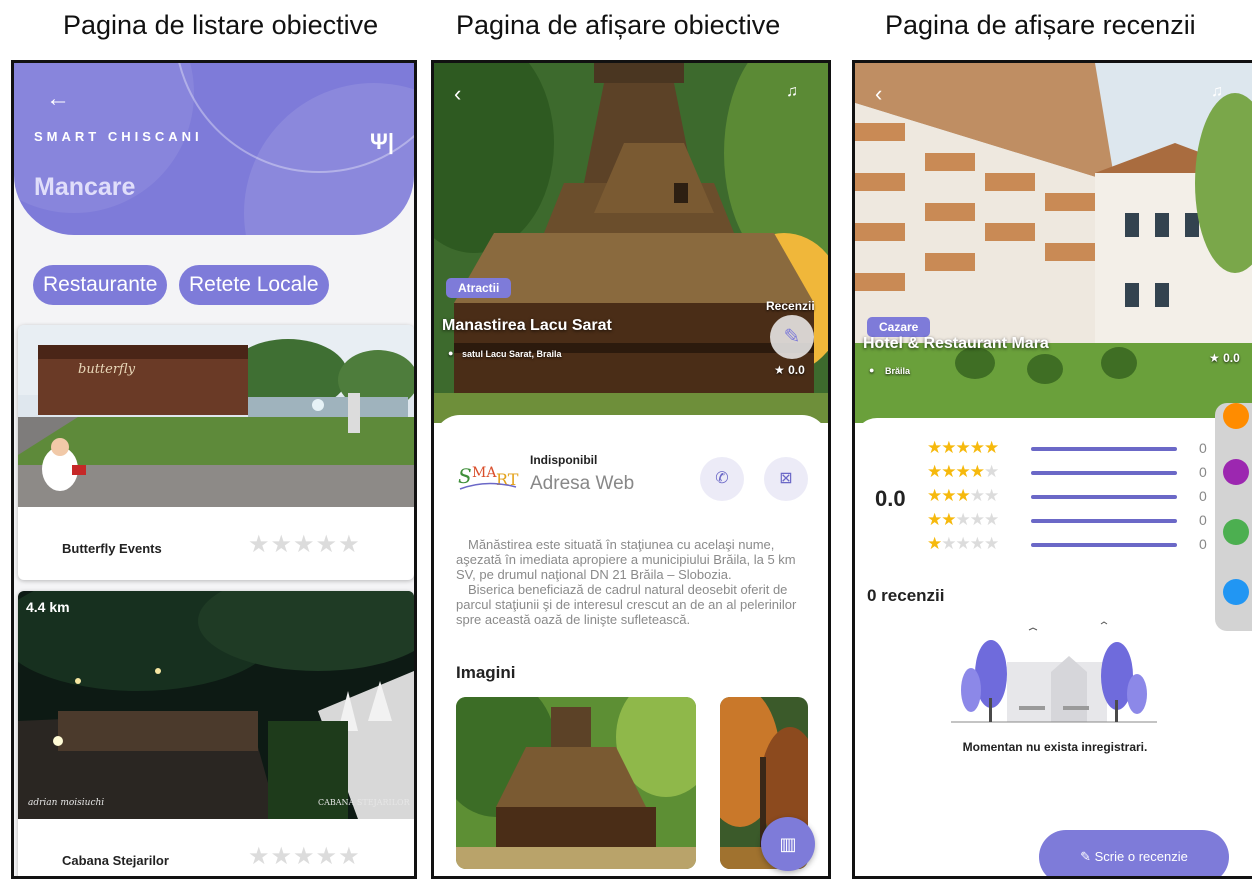  I want to click on category-tag: Atractii, so click(479, 288).